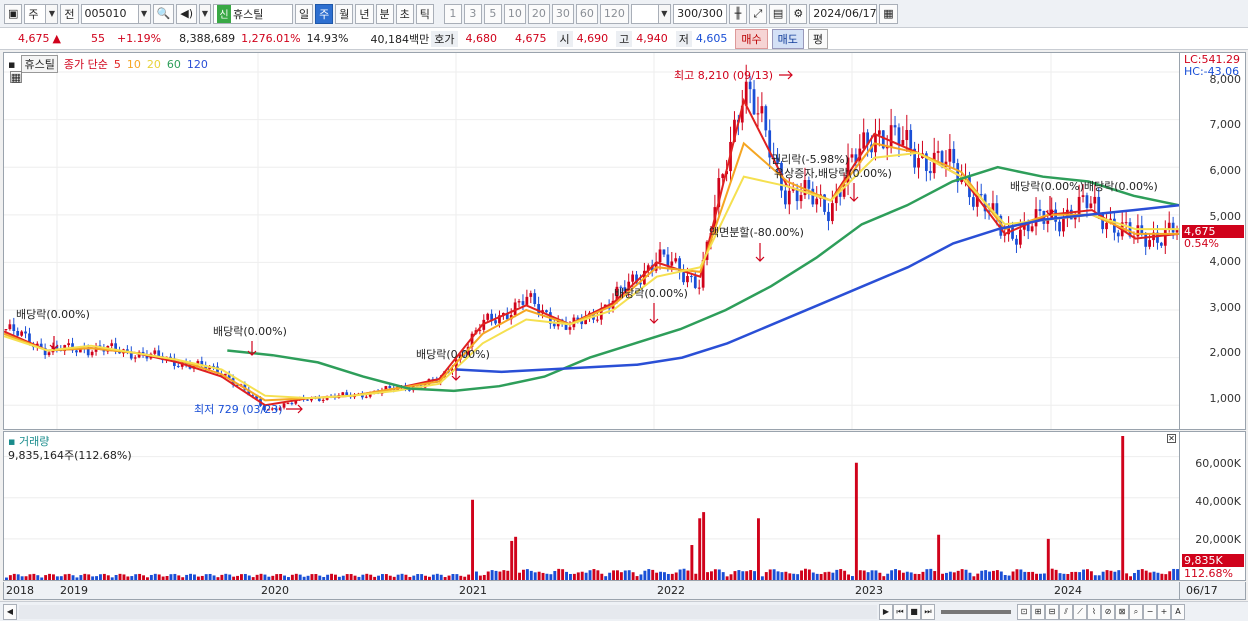  What do you see at coordinates (699, 13) in the screenshot?
I see `bar-count-field: 300 /300` at bounding box center [699, 13].